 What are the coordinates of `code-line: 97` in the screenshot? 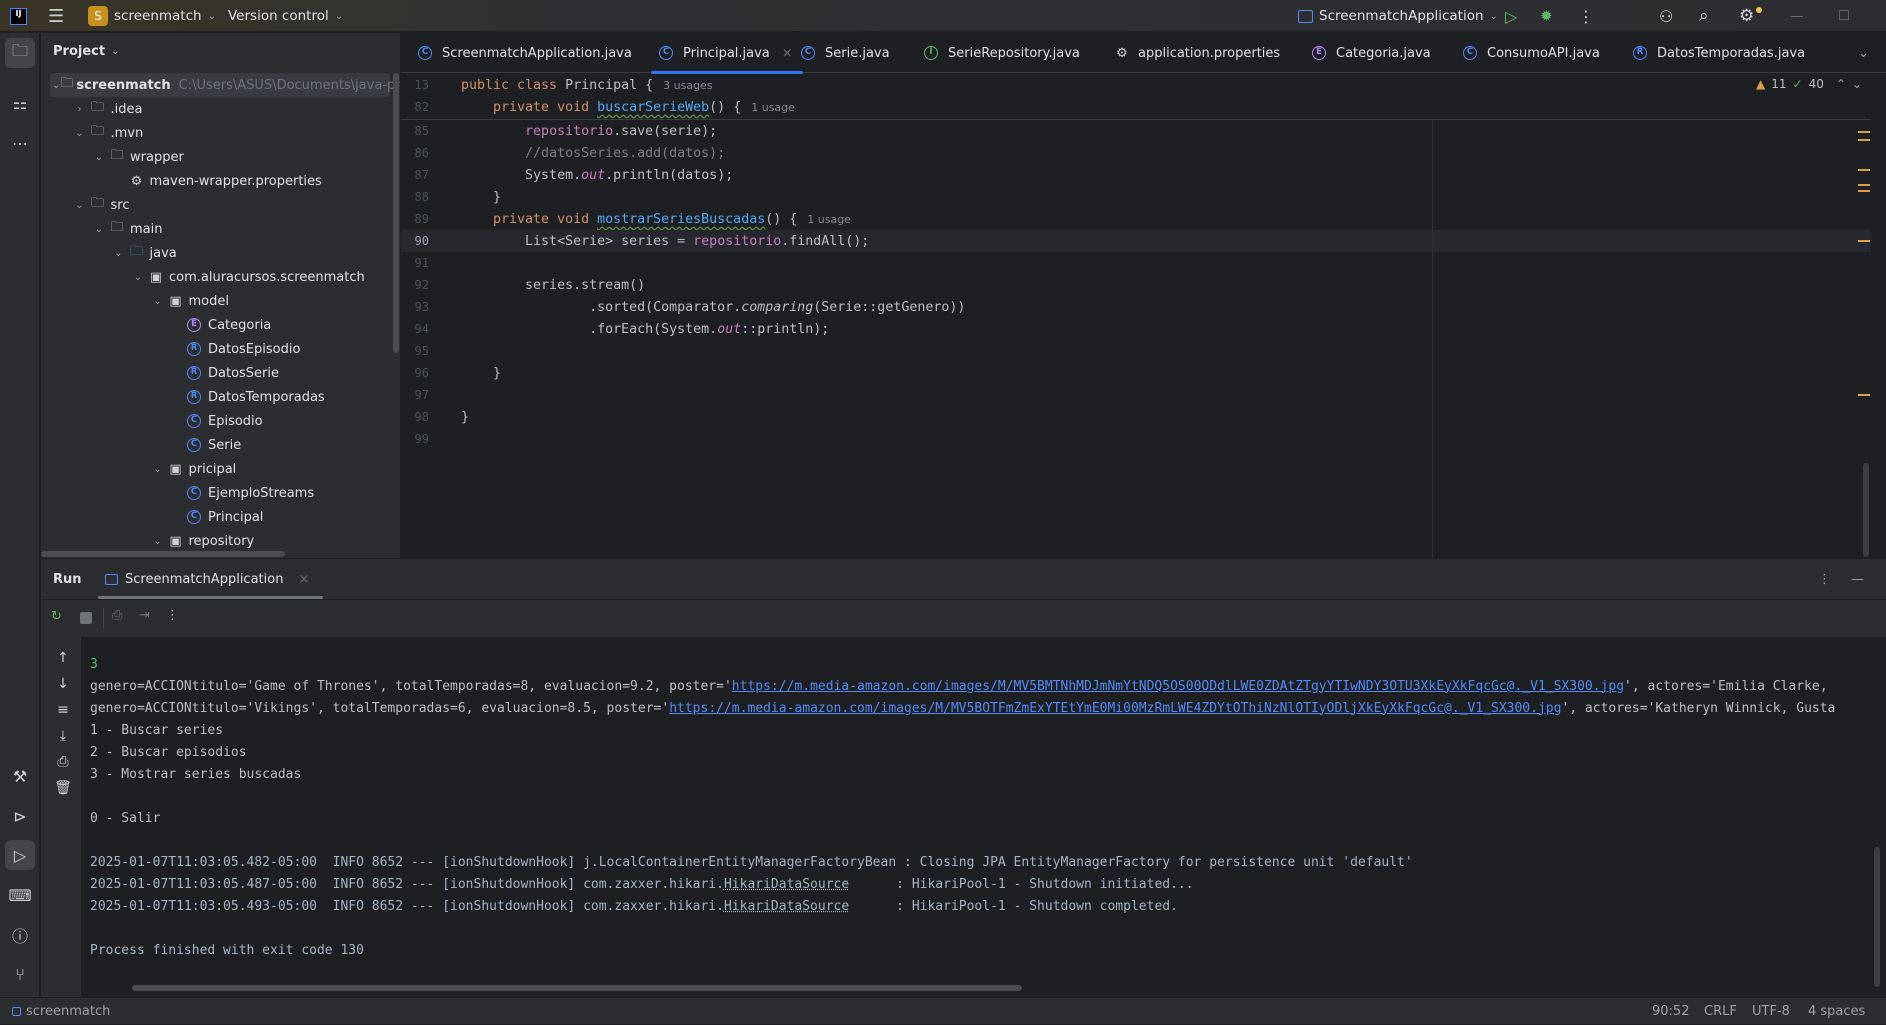 It's located at (1136, 395).